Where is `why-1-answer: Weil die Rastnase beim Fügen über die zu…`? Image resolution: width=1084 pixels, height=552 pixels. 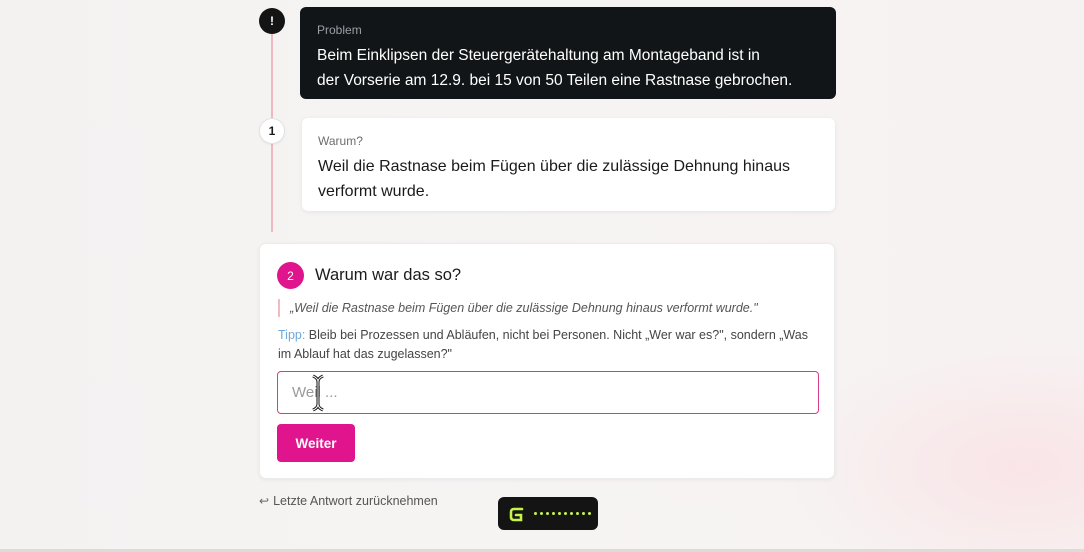
why-1-answer: Weil die Rastnase beim Fügen über die zu… is located at coordinates (568, 179).